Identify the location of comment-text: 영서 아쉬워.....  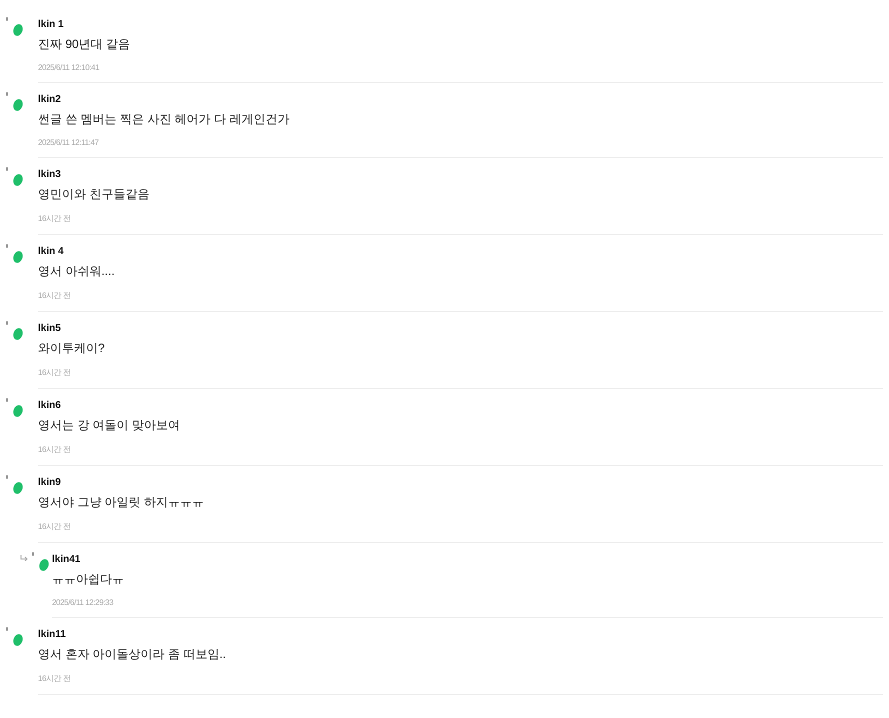
(77, 271).